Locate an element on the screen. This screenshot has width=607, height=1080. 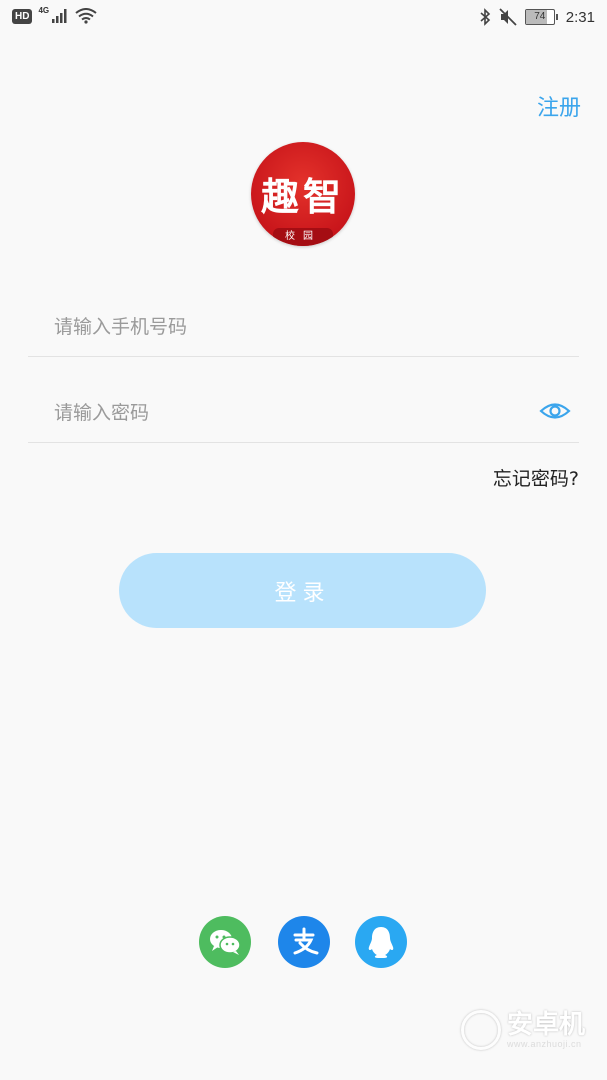
qq-login-button is located at coordinates (381, 942).